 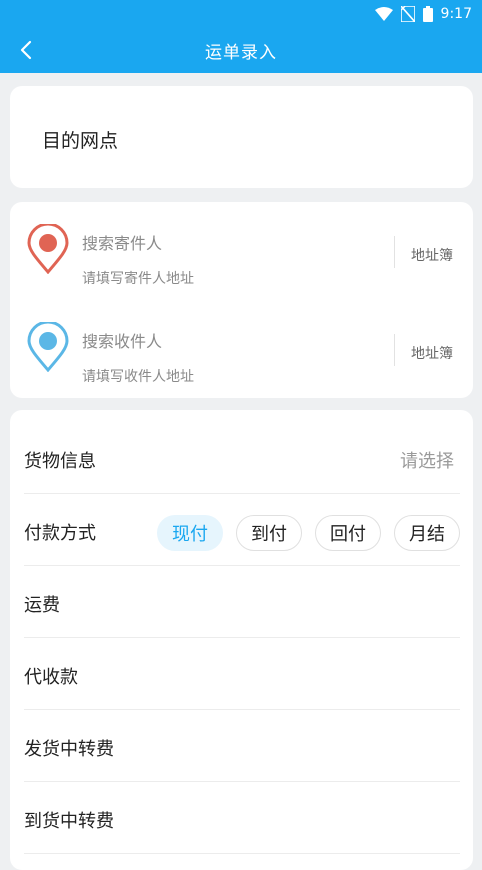 What do you see at coordinates (69, 749) in the screenshot?
I see `send-transfer-fee-label: 发货中转费` at bounding box center [69, 749].